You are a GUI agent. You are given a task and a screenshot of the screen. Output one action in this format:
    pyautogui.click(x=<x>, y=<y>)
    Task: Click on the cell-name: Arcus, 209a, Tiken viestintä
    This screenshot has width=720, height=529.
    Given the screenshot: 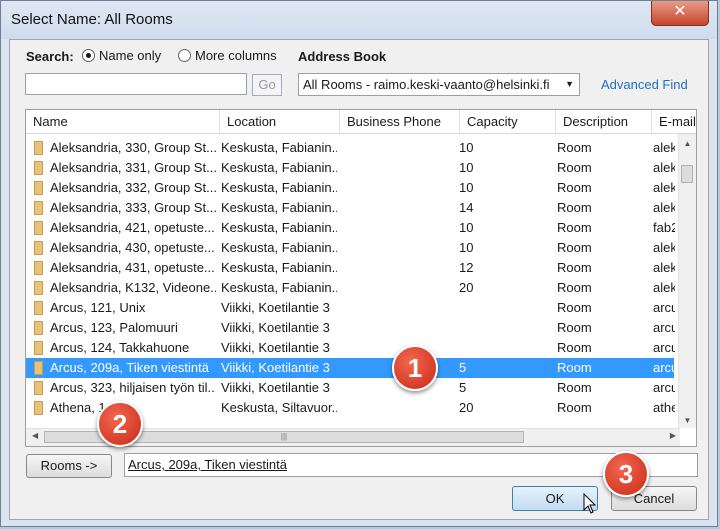 What is the action you would take?
    pyautogui.click(x=129, y=367)
    